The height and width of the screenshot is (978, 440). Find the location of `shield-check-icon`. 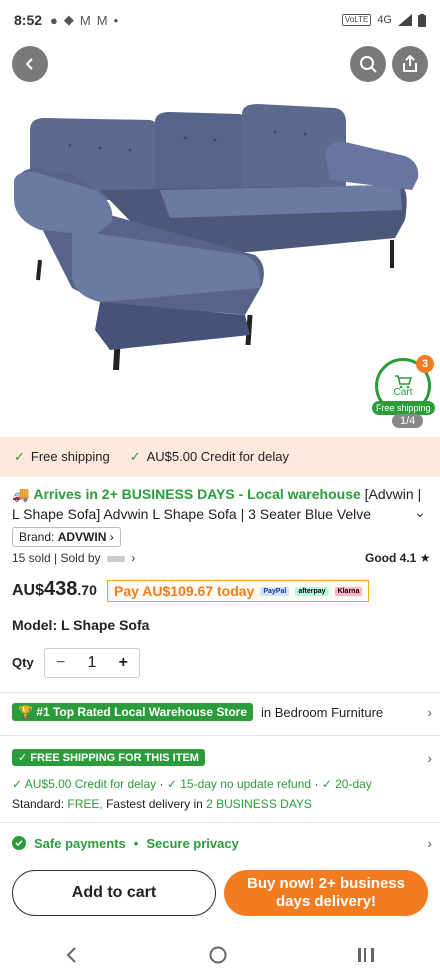

shield-check-icon is located at coordinates (19, 843).